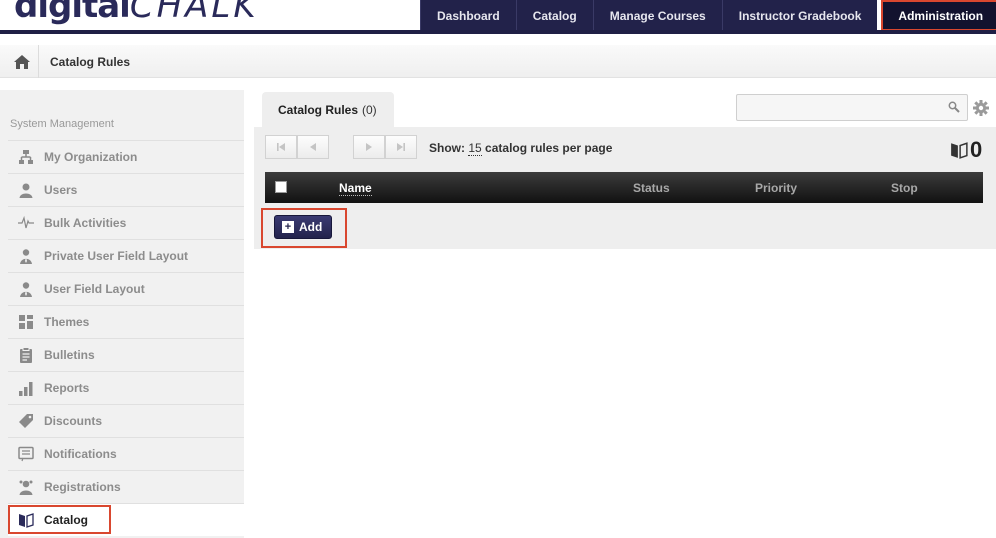 This screenshot has width=996, height=538. What do you see at coordinates (94, 289) in the screenshot?
I see `sidebar-item-label: User Field Layout` at bounding box center [94, 289].